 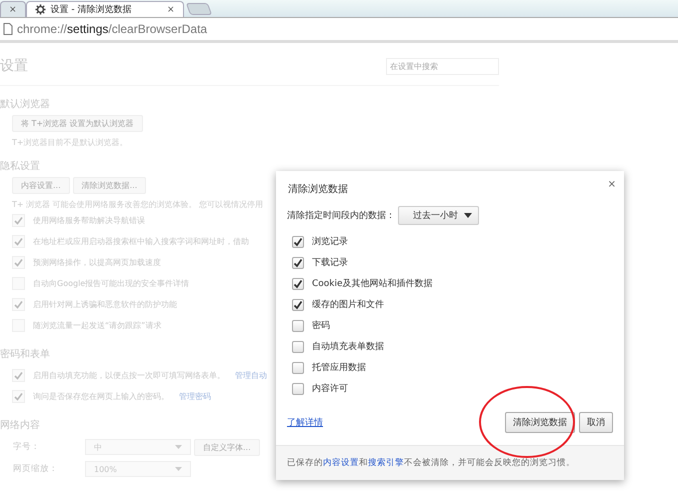 I want to click on option-label: 自动填充表单数据, so click(x=348, y=346).